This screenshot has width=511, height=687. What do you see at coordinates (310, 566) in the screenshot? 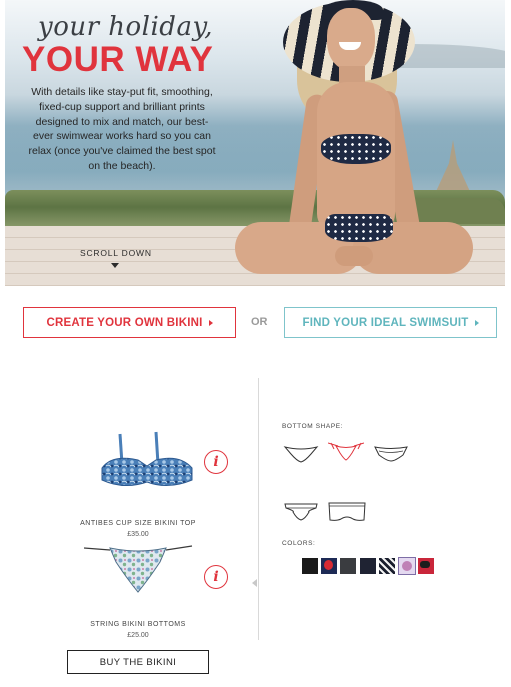
I see `color-swatch-black` at bounding box center [310, 566].